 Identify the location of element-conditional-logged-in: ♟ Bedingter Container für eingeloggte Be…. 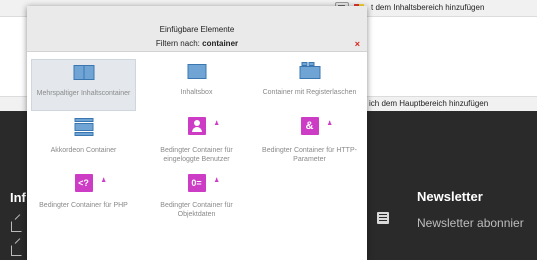
(196, 139).